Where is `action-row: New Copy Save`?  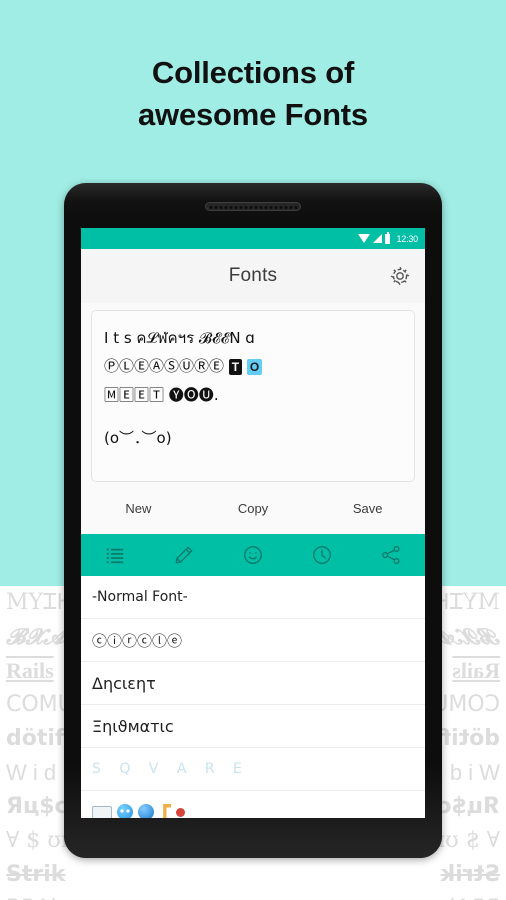
action-row: New Copy Save is located at coordinates (253, 508).